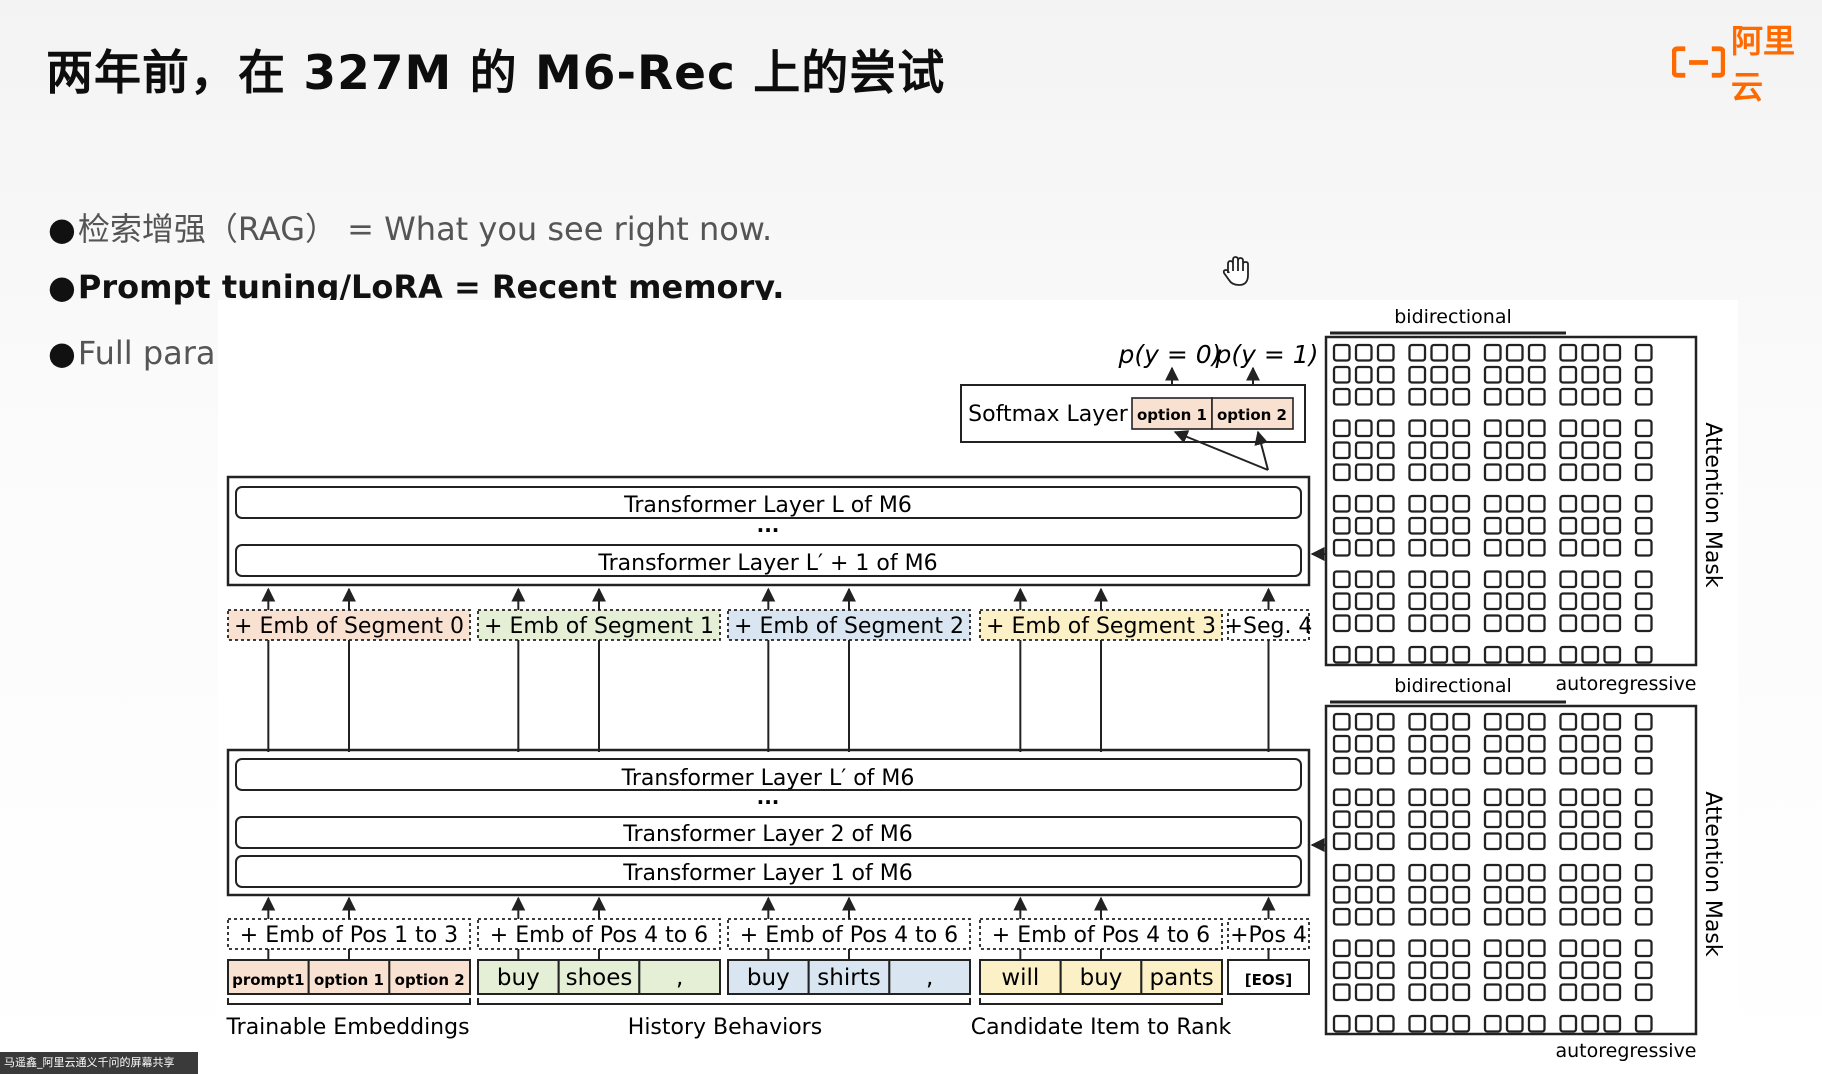 Image resolution: width=1822 pixels, height=1074 pixels. Describe the element at coordinates (767, 873) in the screenshot. I see `transformer-layer-1-label: Transformer Layer 1 of M6` at that location.